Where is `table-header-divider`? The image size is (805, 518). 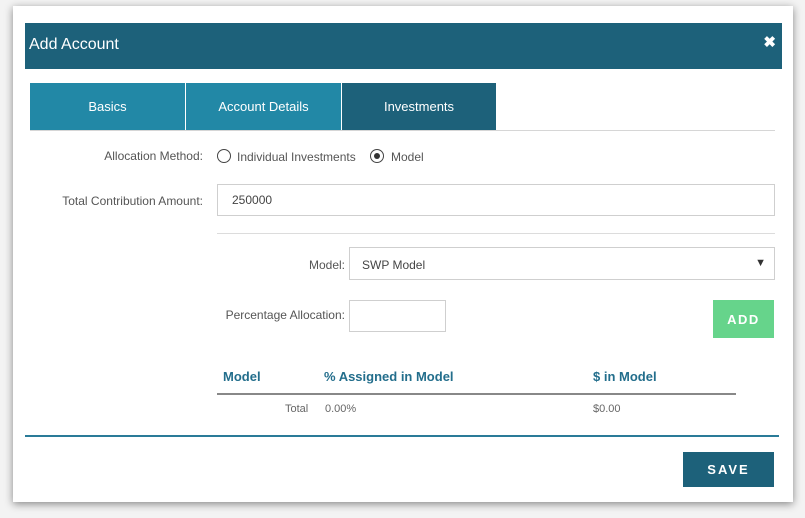 table-header-divider is located at coordinates (476, 394).